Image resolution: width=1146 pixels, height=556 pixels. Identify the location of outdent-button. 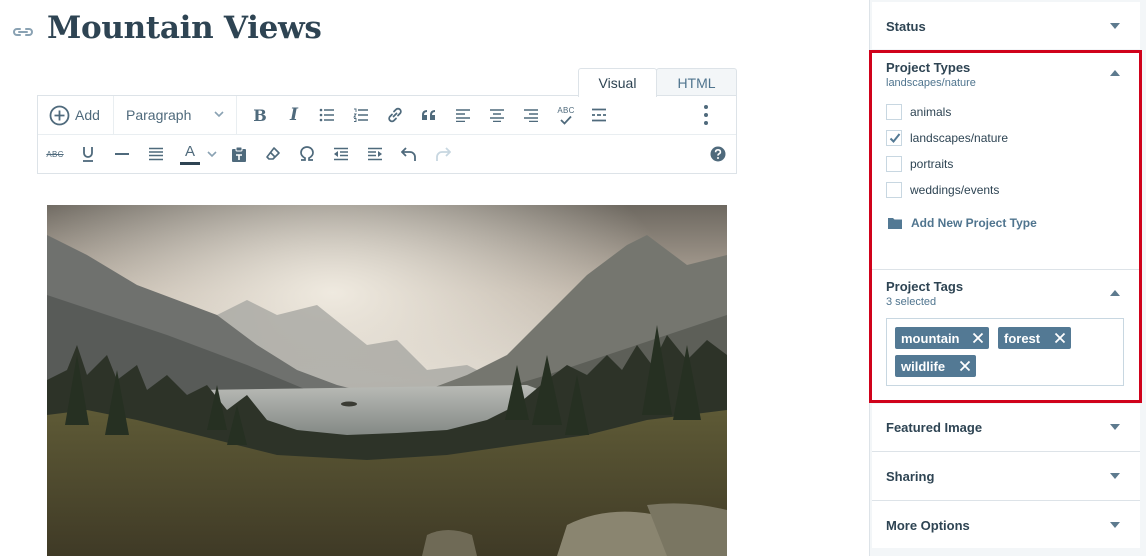
(341, 154).